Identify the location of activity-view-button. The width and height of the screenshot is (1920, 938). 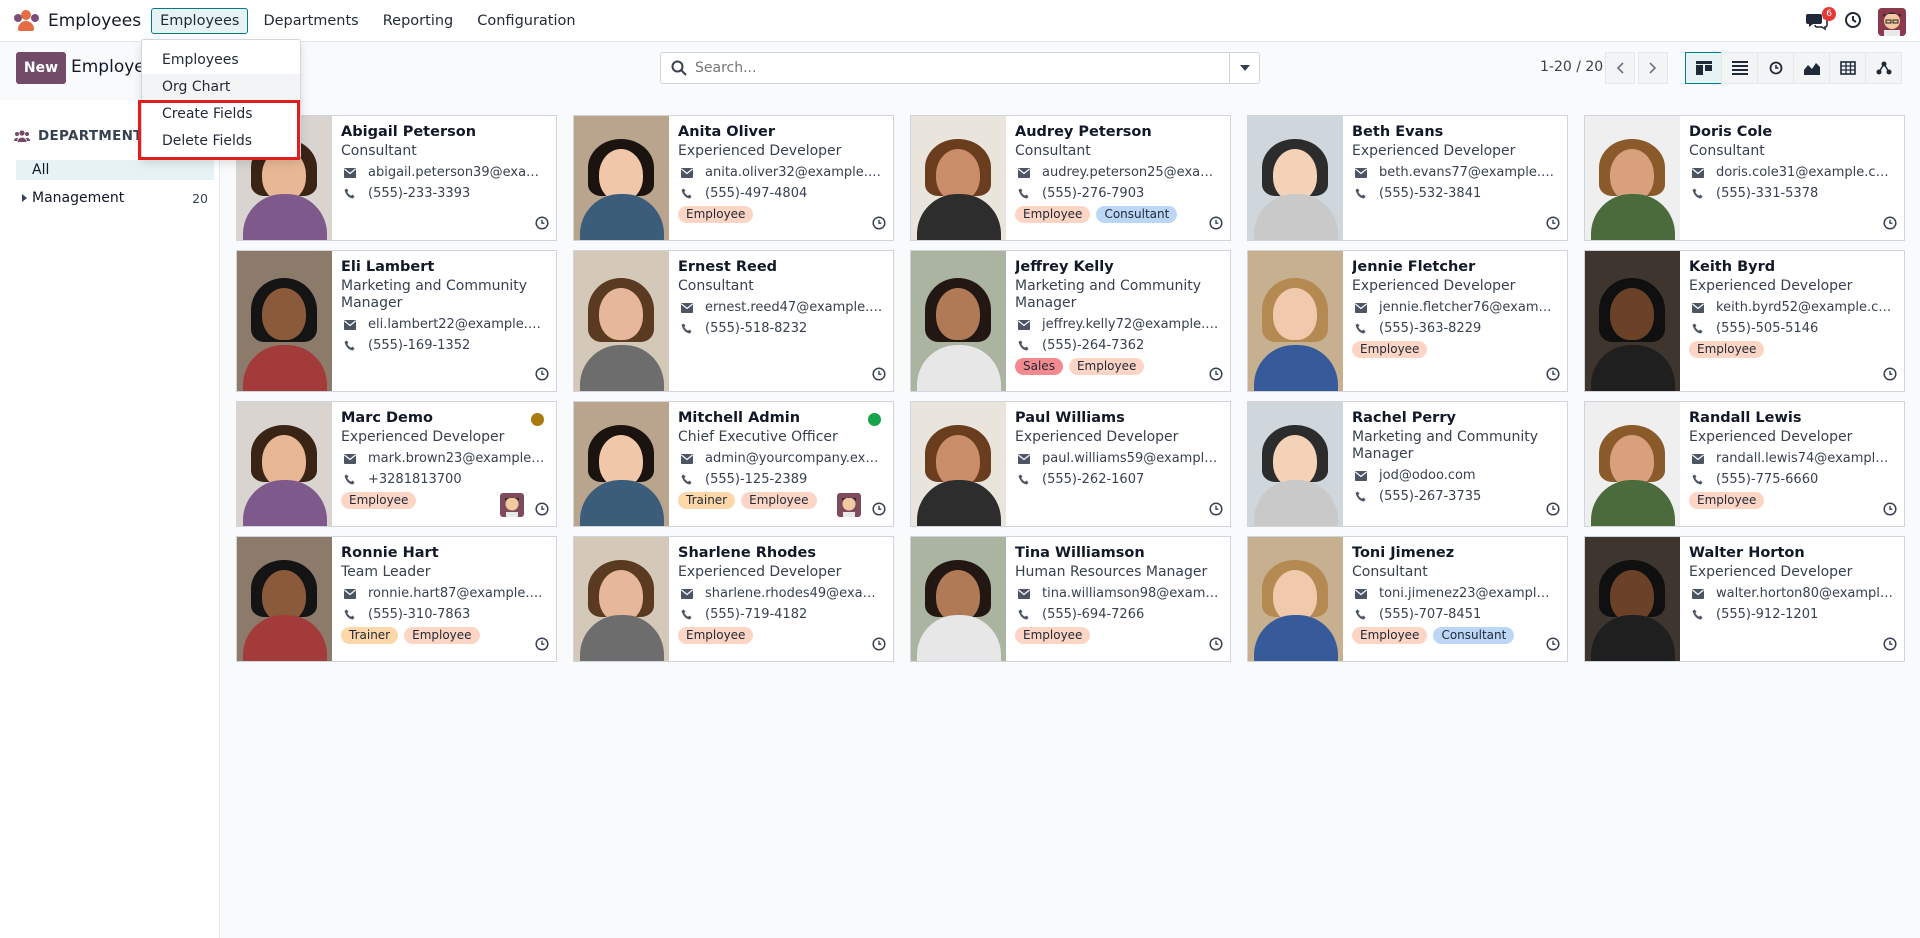
(1775, 68).